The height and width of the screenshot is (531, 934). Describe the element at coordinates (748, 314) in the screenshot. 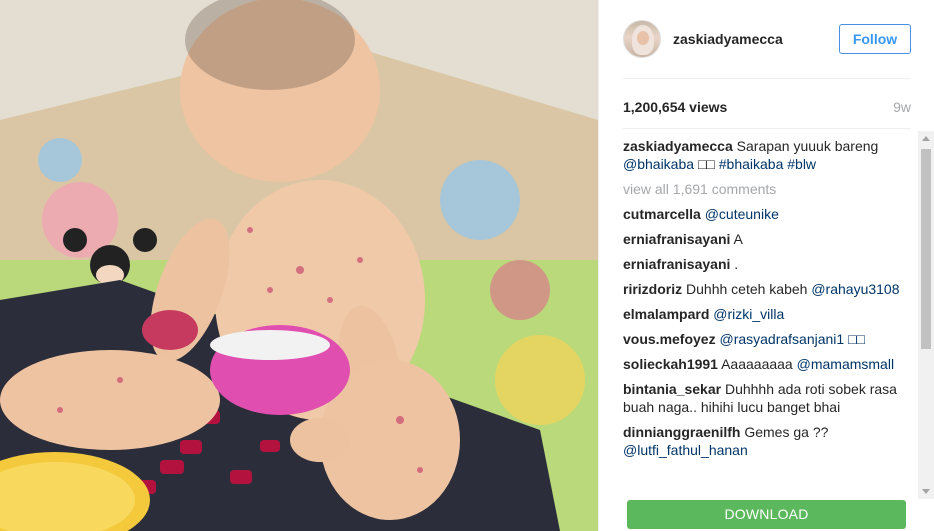

I see `comment-mention: @rizki_villa` at that location.